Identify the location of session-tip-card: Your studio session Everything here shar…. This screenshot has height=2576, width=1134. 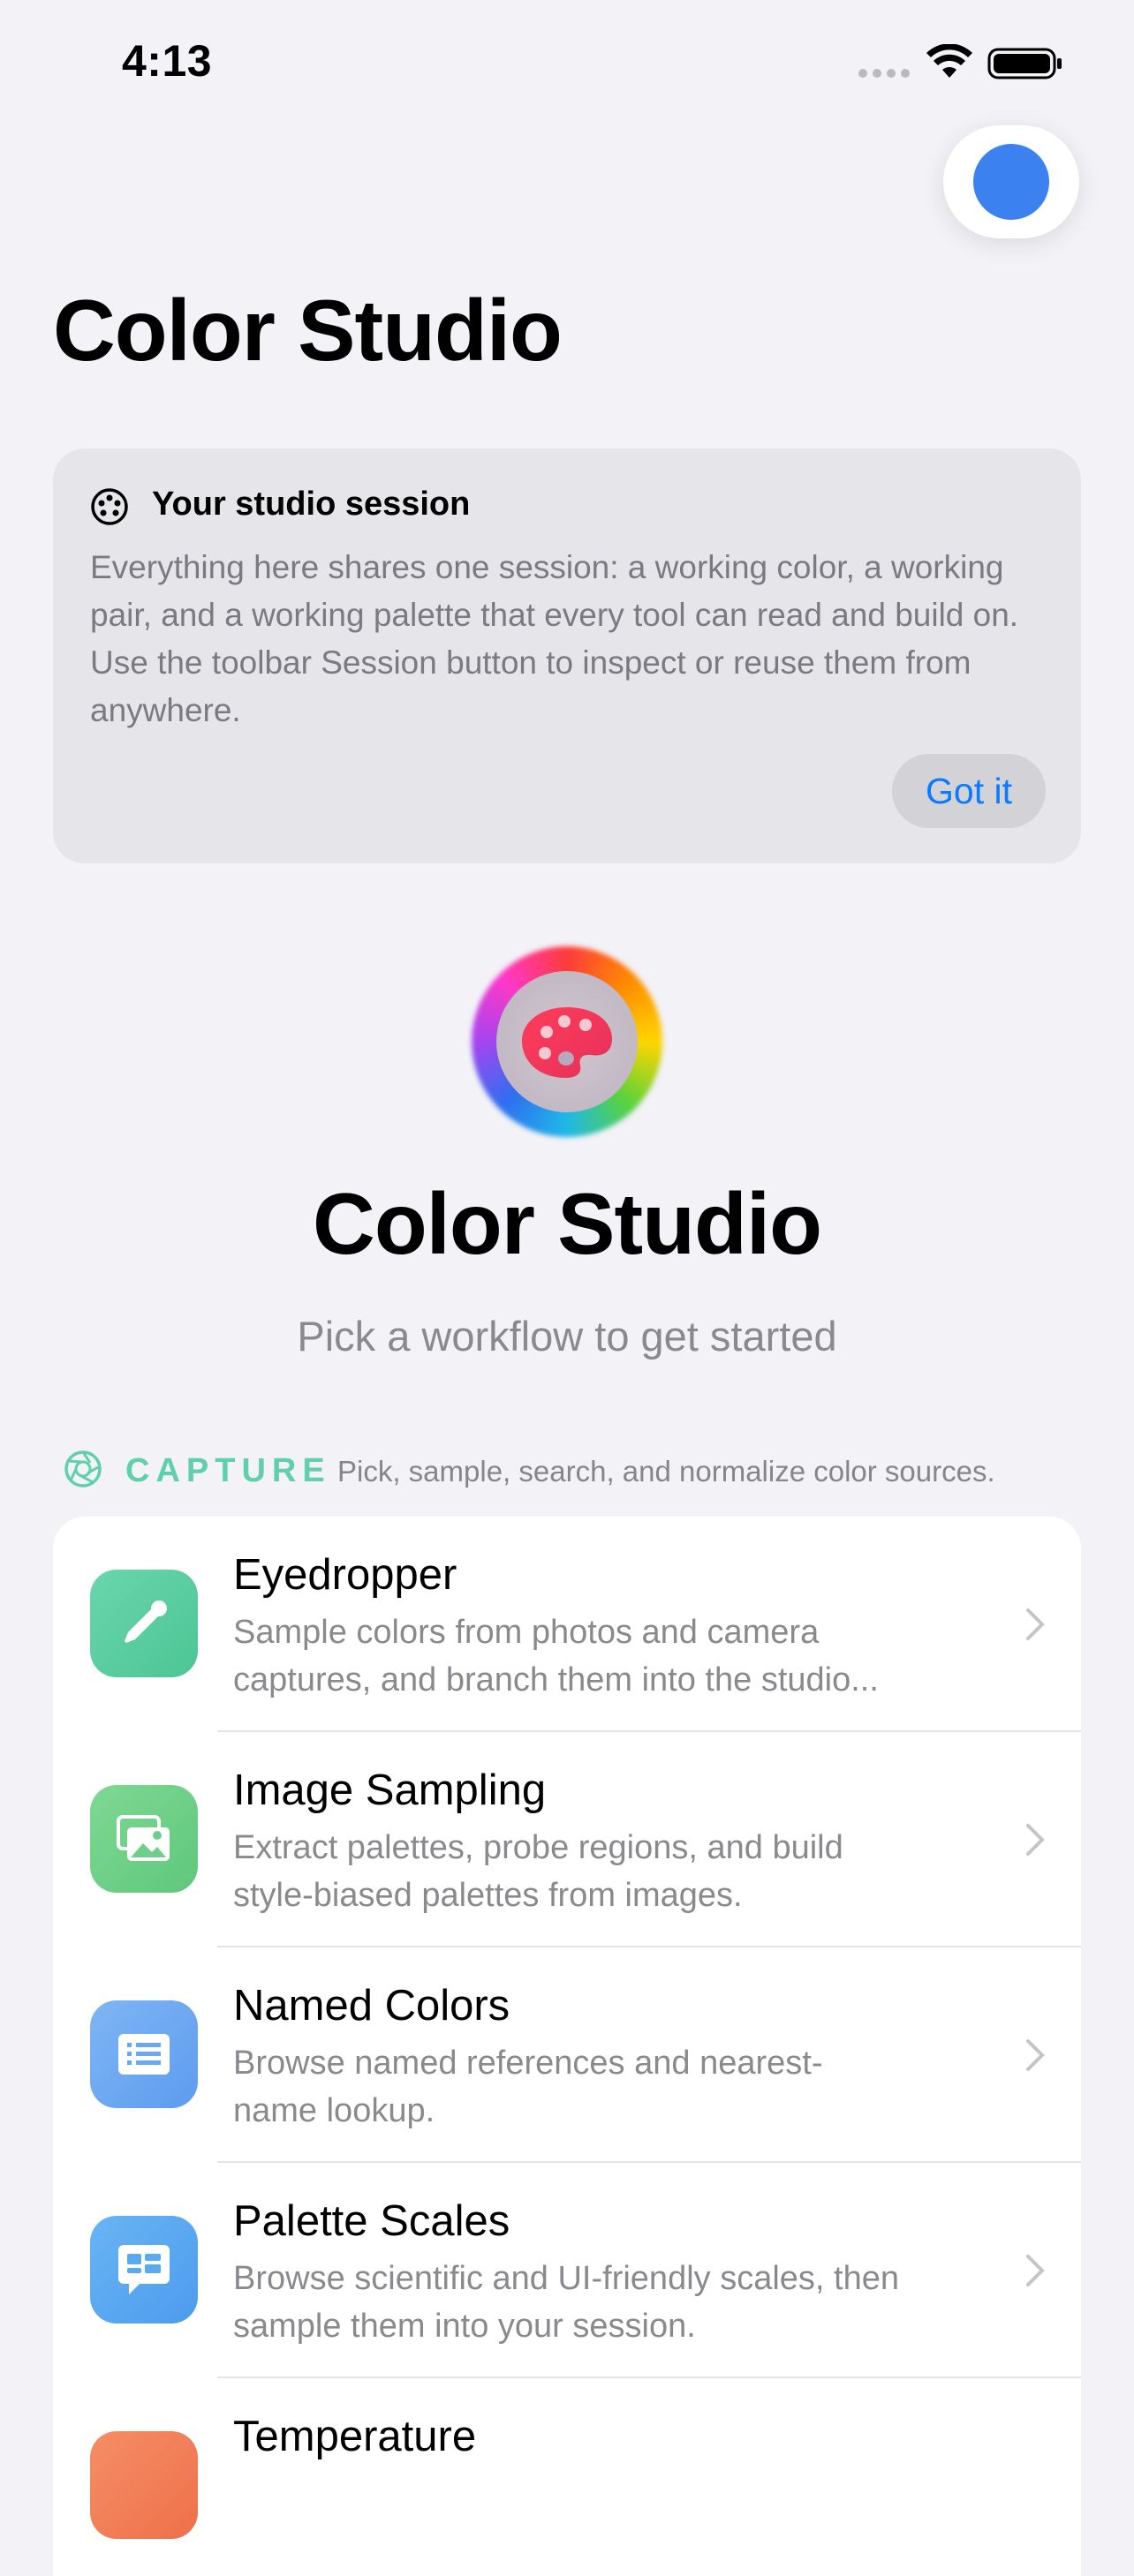
(567, 656).